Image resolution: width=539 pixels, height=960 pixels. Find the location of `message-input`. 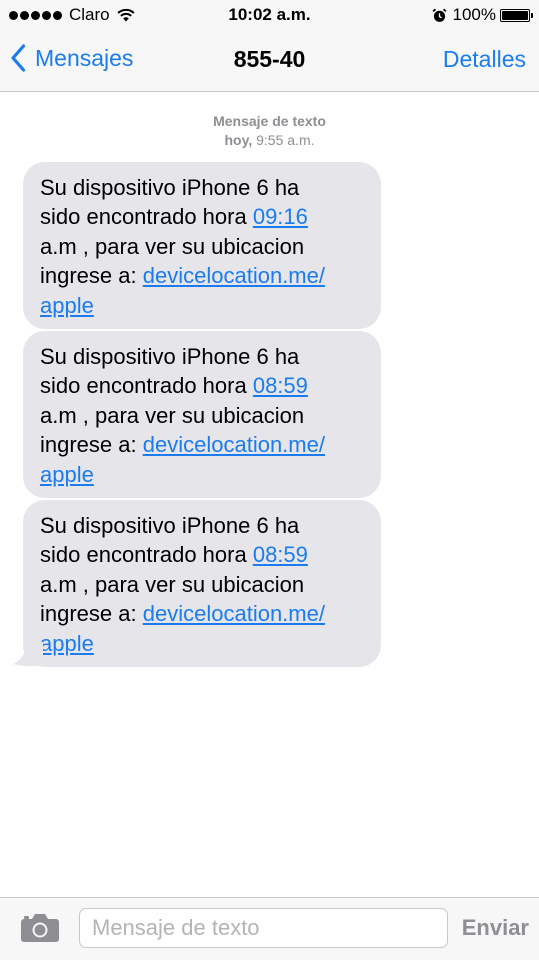

message-input is located at coordinates (263, 928).